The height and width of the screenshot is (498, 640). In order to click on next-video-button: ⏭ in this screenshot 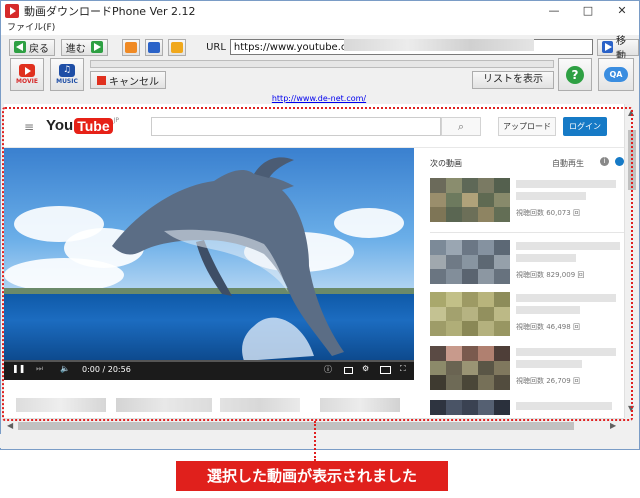, I will do `click(39, 369)`.